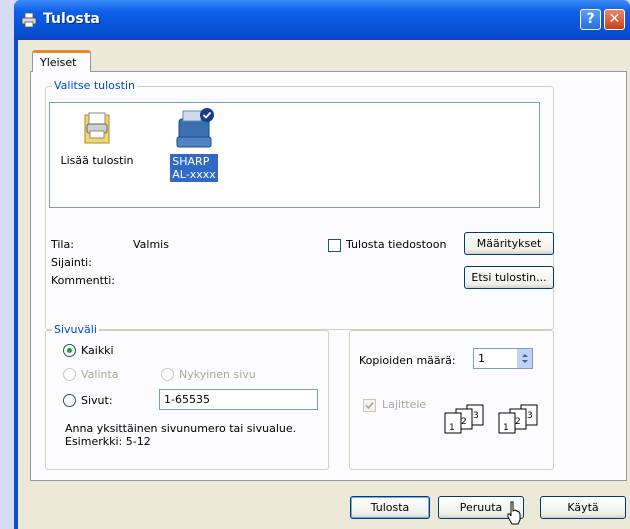  I want to click on current-page-radio, so click(167, 374).